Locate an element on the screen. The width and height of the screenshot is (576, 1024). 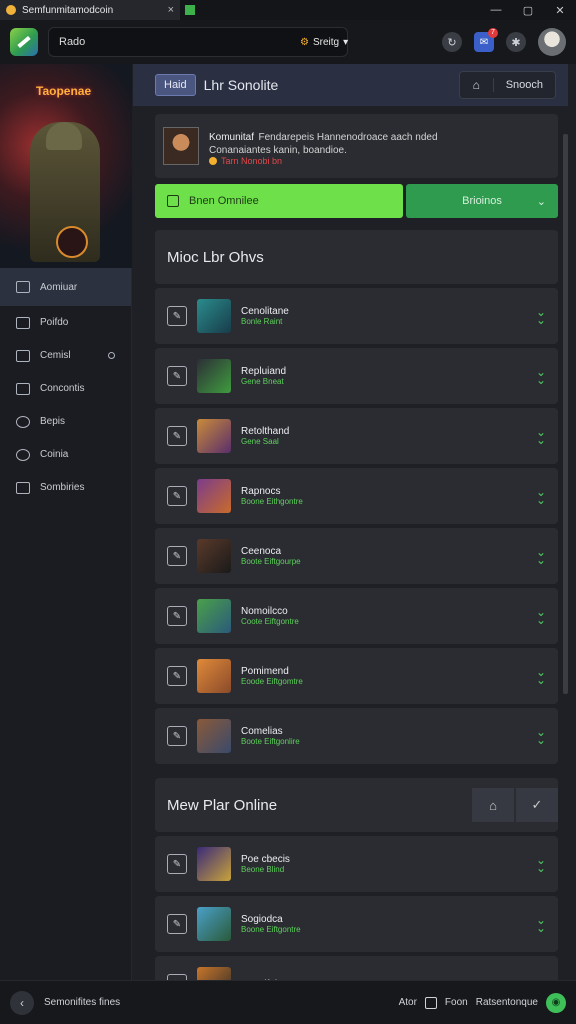
location-selector: ⚙ Sreitg ▾ is located at coordinates (324, 42).